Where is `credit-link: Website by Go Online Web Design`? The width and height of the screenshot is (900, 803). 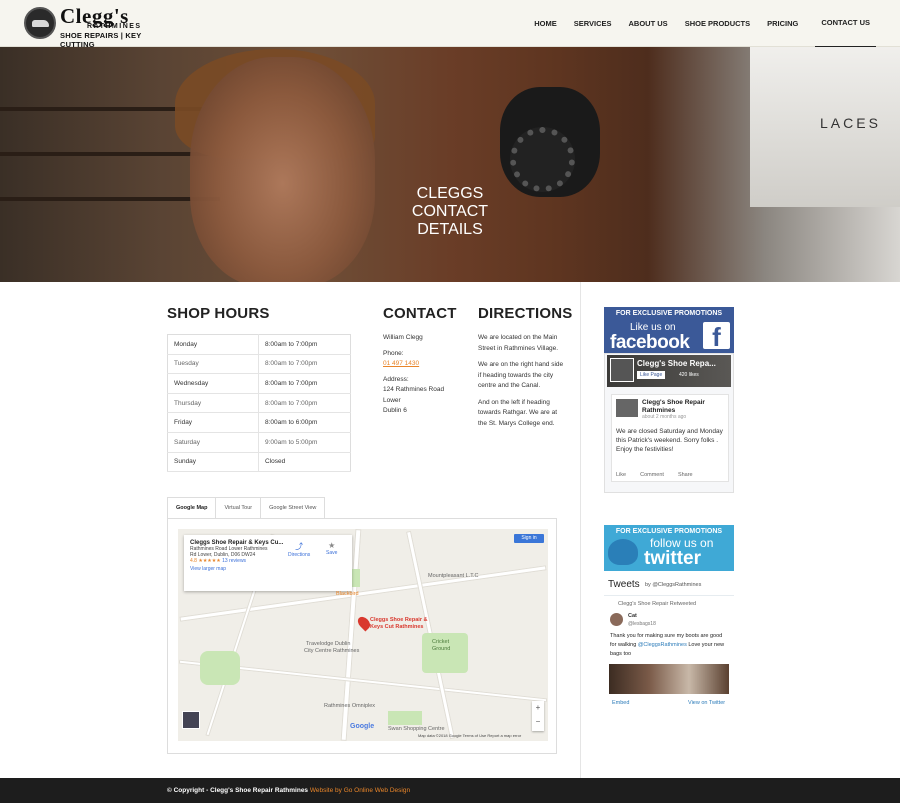 credit-link: Website by Go Online Web Design is located at coordinates (360, 790).